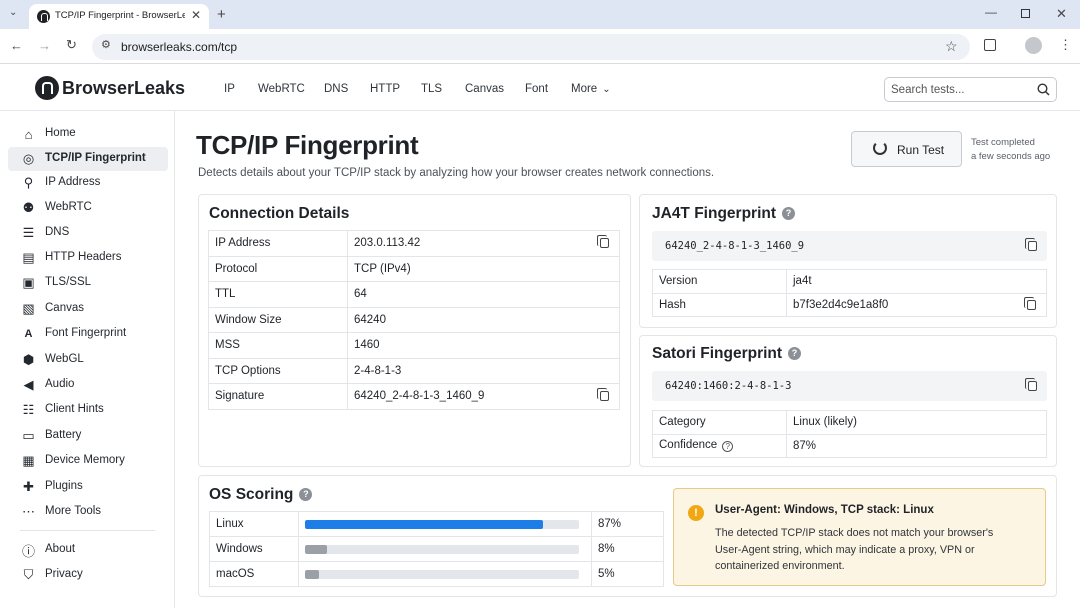 The image size is (1080, 608). What do you see at coordinates (88, 436) in the screenshot?
I see `sidebar-item-battery: ▭ Battery` at bounding box center [88, 436].